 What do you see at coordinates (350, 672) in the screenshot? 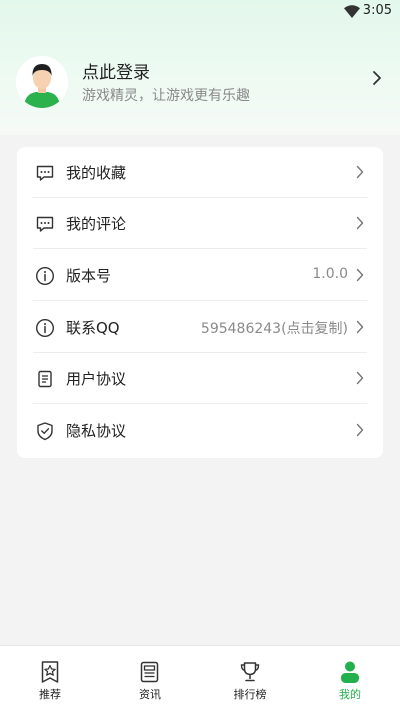
I see `person-icon` at bounding box center [350, 672].